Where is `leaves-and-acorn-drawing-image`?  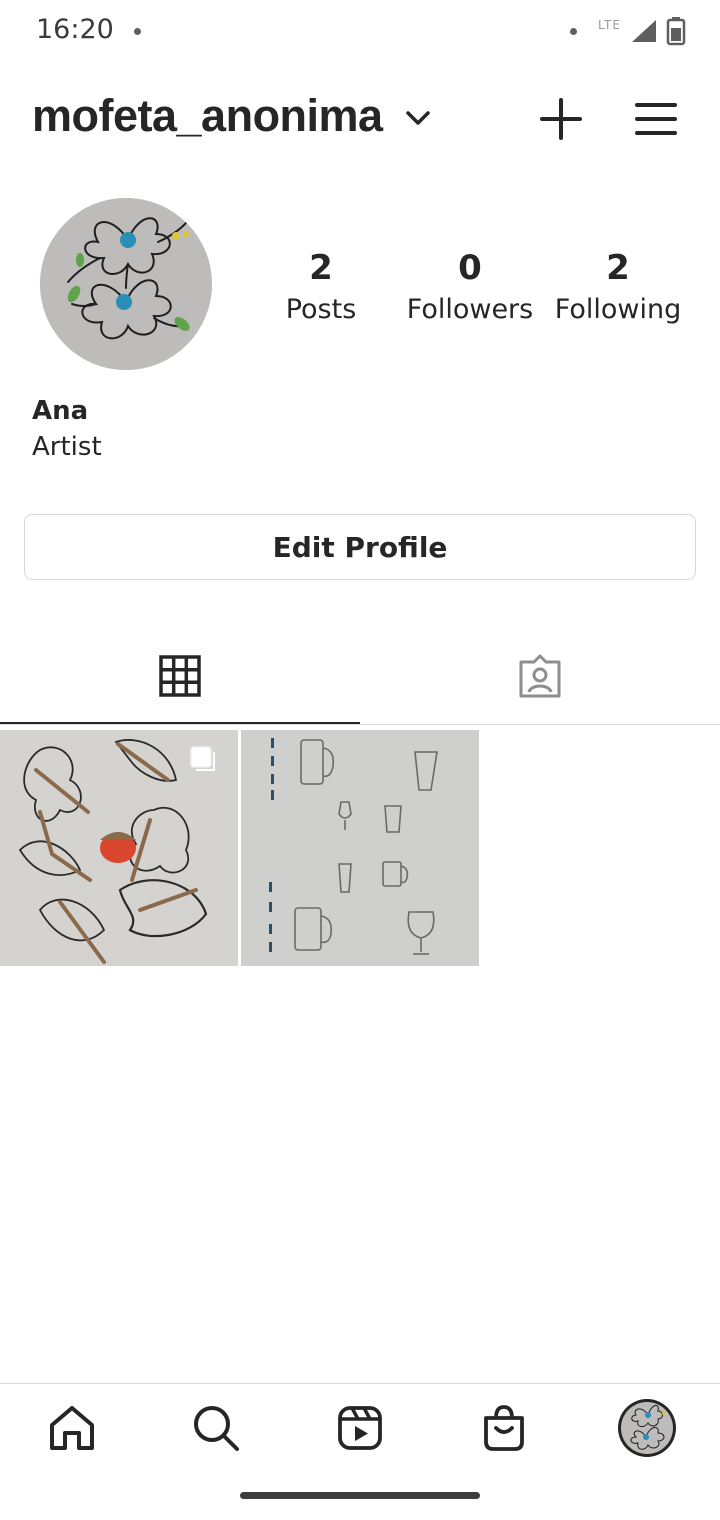
leaves-and-acorn-drawing-image is located at coordinates (119, 848).